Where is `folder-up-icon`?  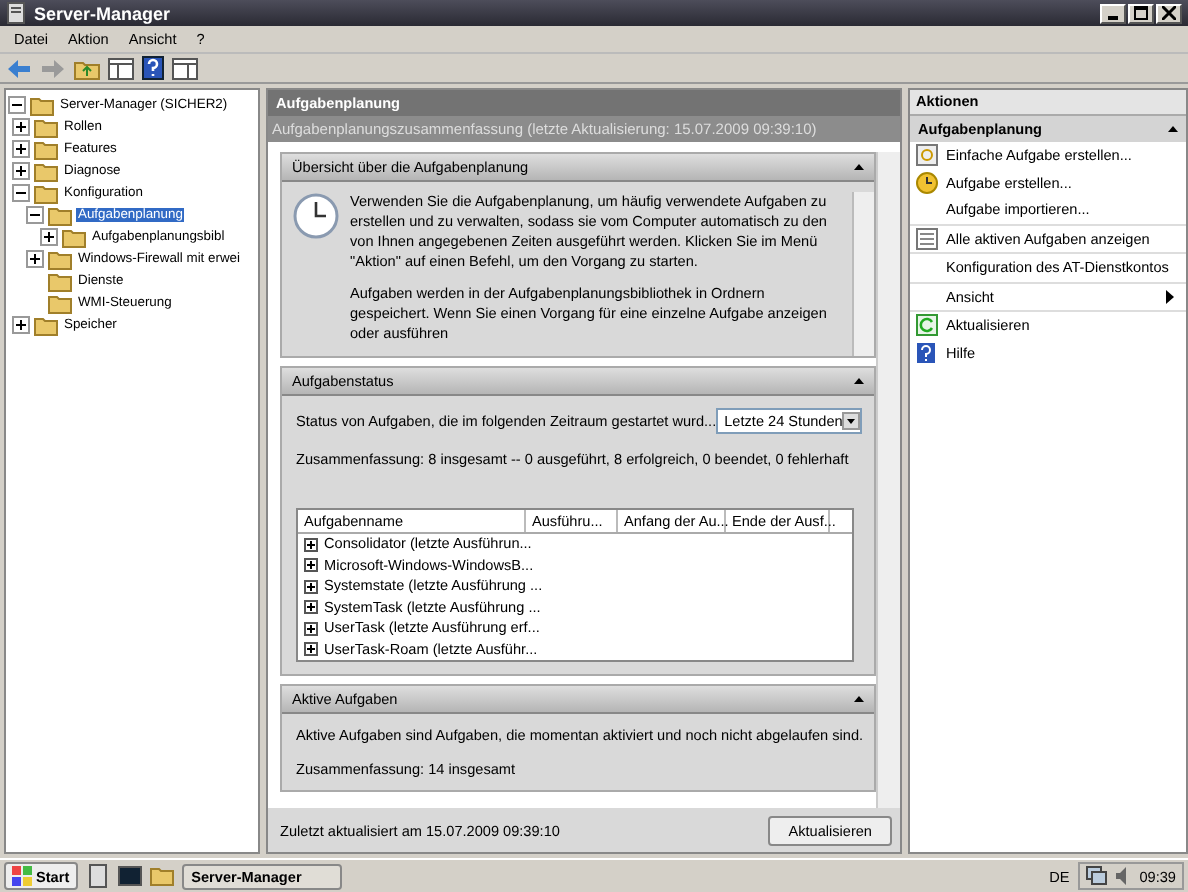 folder-up-icon is located at coordinates (87, 68).